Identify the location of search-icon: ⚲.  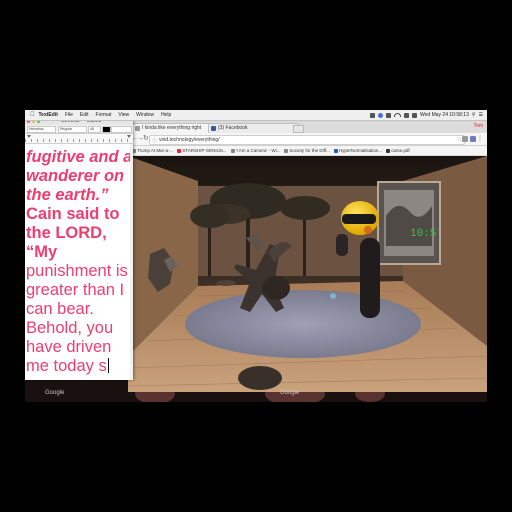
(474, 115).